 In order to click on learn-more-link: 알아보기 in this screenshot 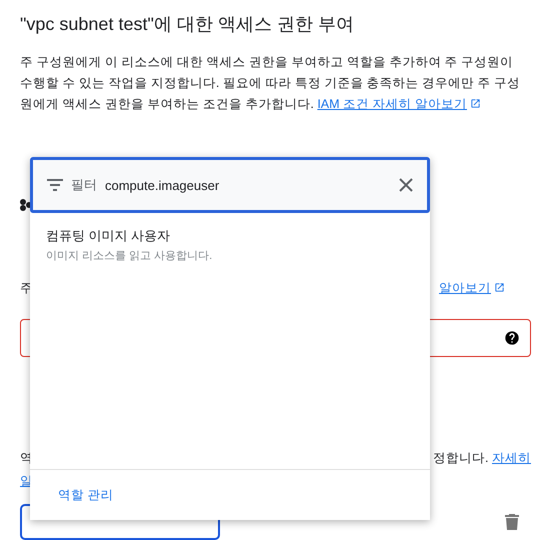, I will do `click(472, 288)`.